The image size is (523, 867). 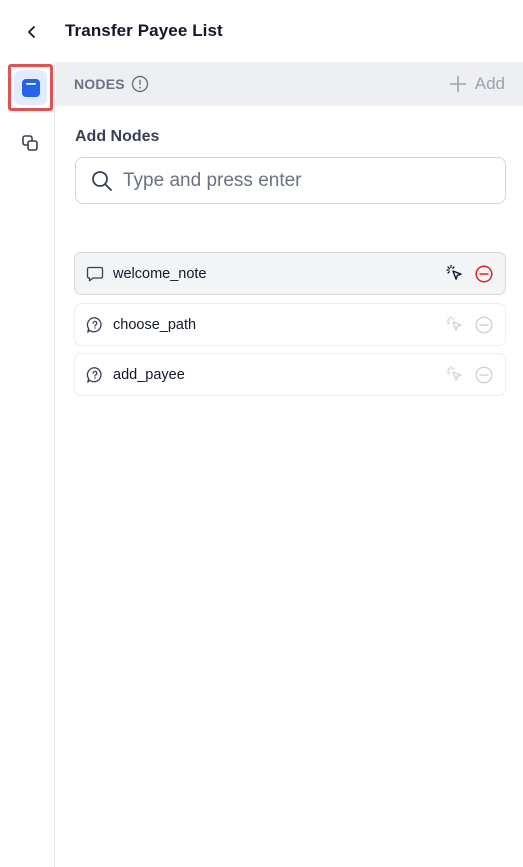 I want to click on rail-nodes-button, so click(x=30, y=87).